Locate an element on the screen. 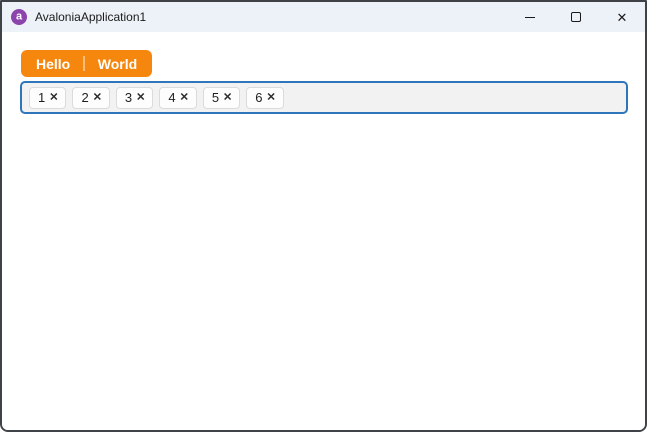  tab-hello: Hello is located at coordinates (53, 63).